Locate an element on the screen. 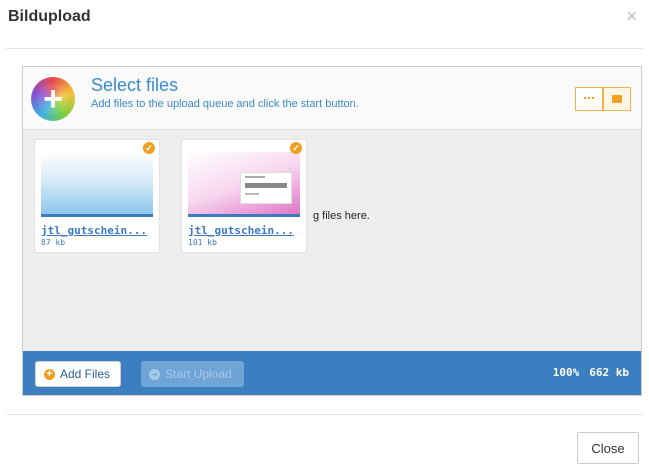 The height and width of the screenshot is (468, 649). add-files-button: + Add Files is located at coordinates (78, 374).